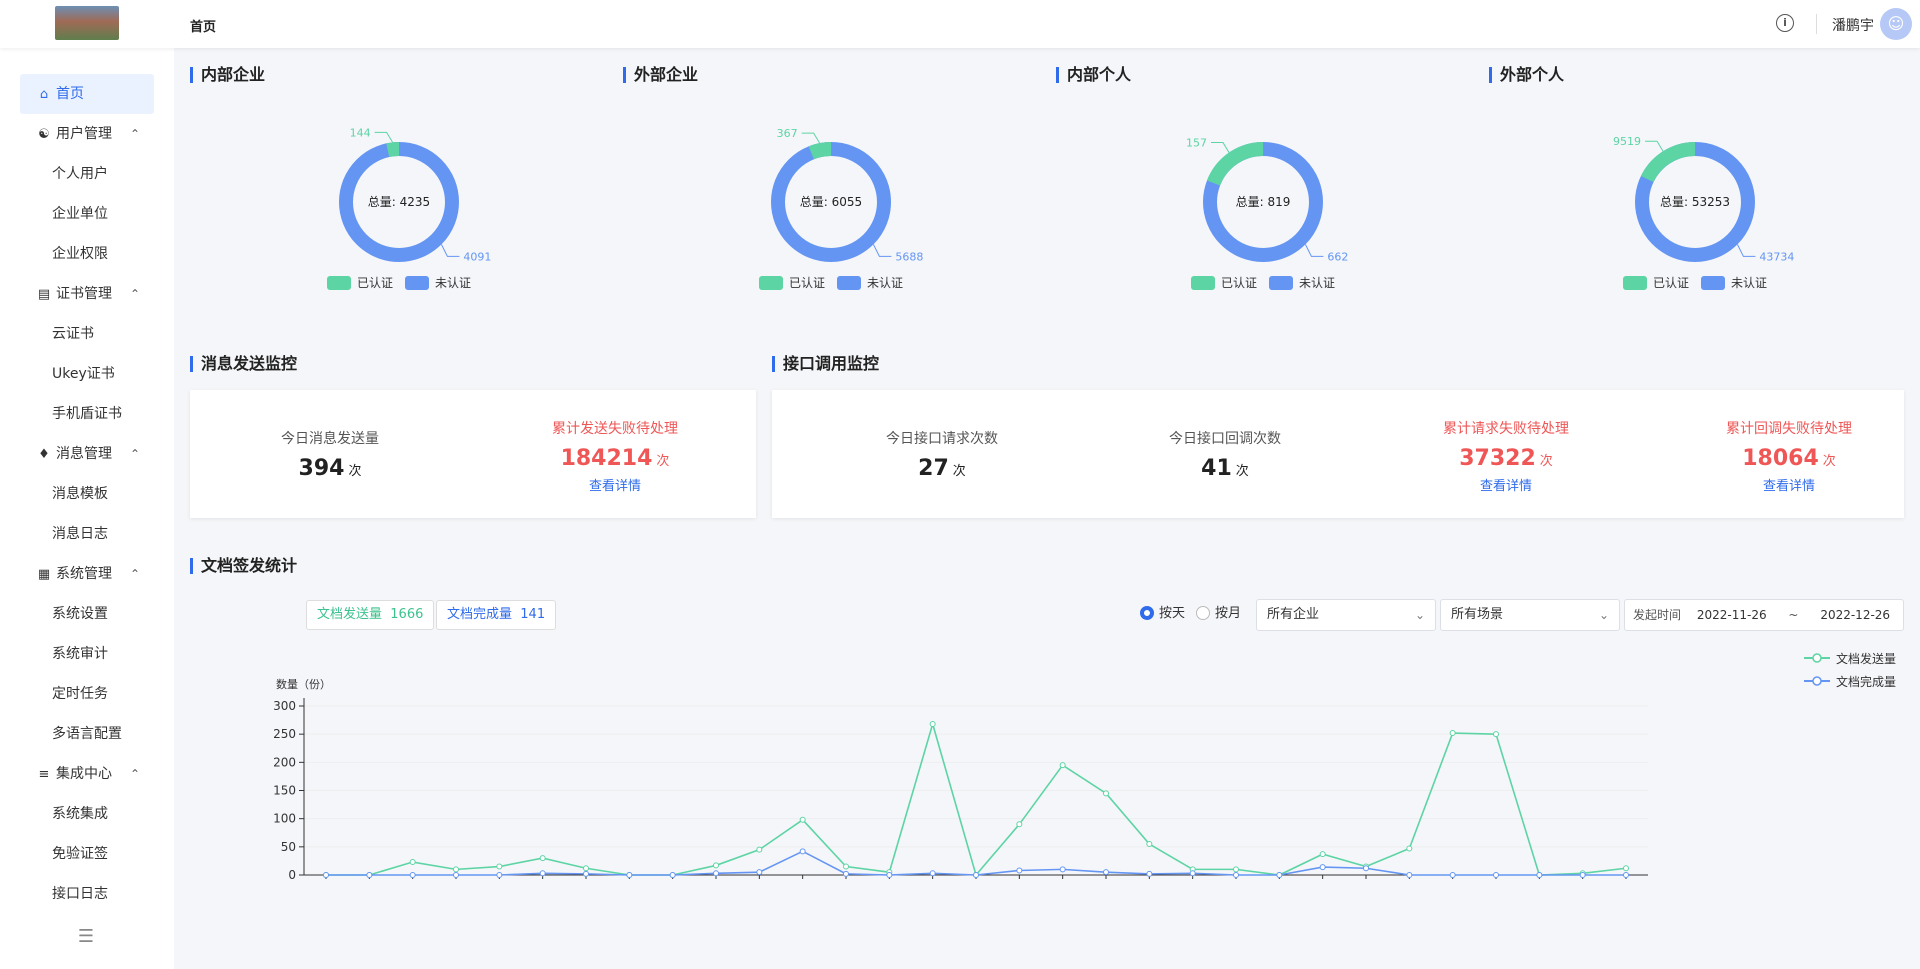 Image resolution: width=1920 pixels, height=969 pixels. I want to click on sidebar-item-companies: 企业单位, so click(87, 214).